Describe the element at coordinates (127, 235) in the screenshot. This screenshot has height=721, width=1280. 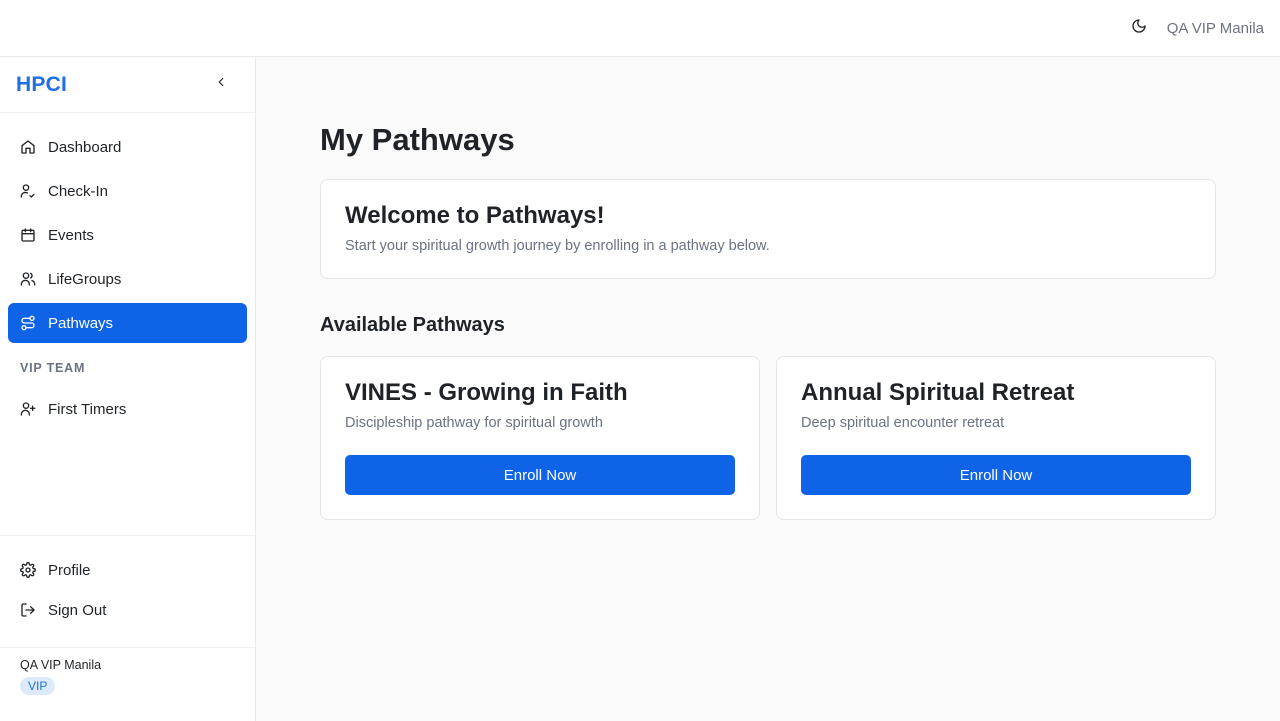
I see `sidebar-item-events: Events` at that location.